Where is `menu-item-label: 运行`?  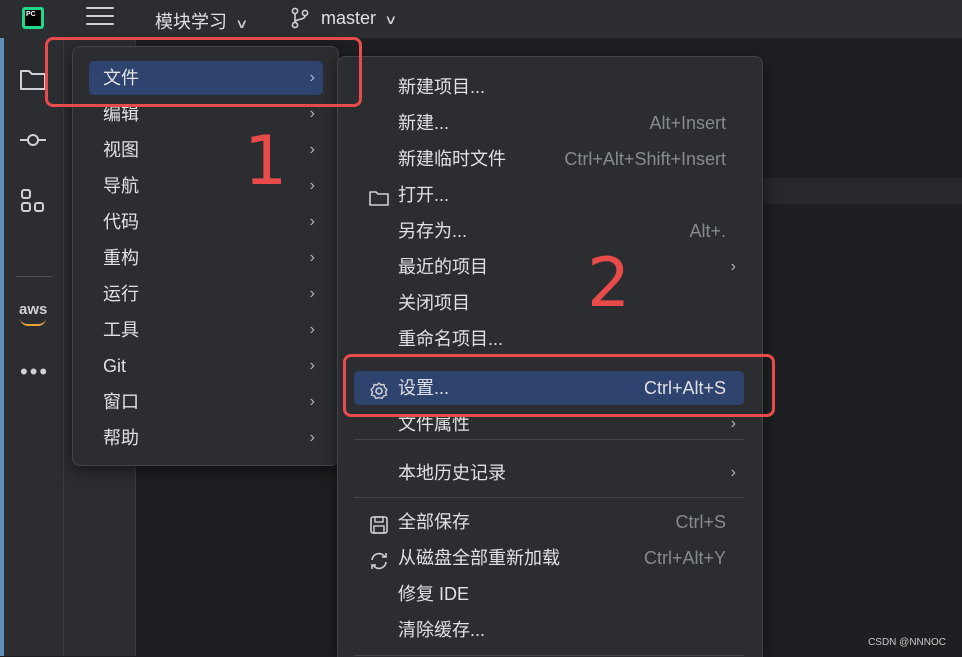 menu-item-label: 运行 is located at coordinates (121, 294).